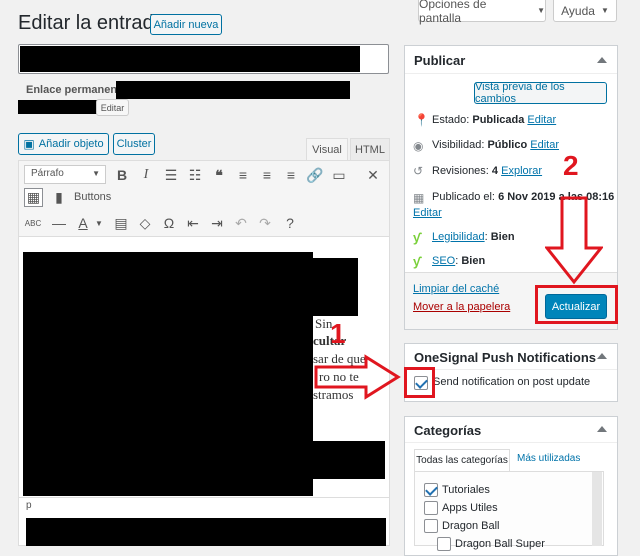 The image size is (640, 556). I want to click on blockquote-icon: ❝, so click(219, 175).